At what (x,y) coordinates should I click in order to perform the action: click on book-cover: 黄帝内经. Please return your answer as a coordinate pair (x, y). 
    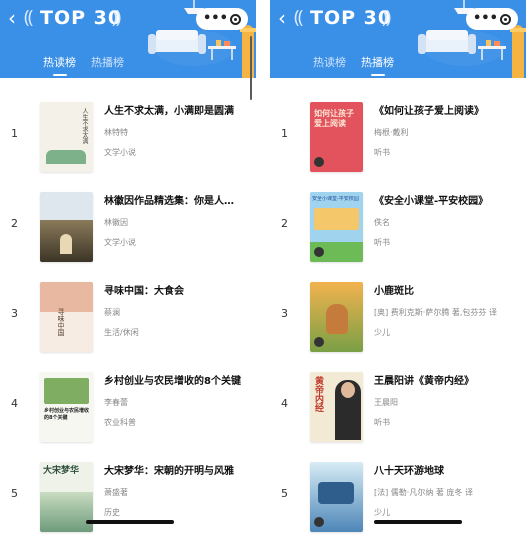
    Looking at the image, I should click on (336, 407).